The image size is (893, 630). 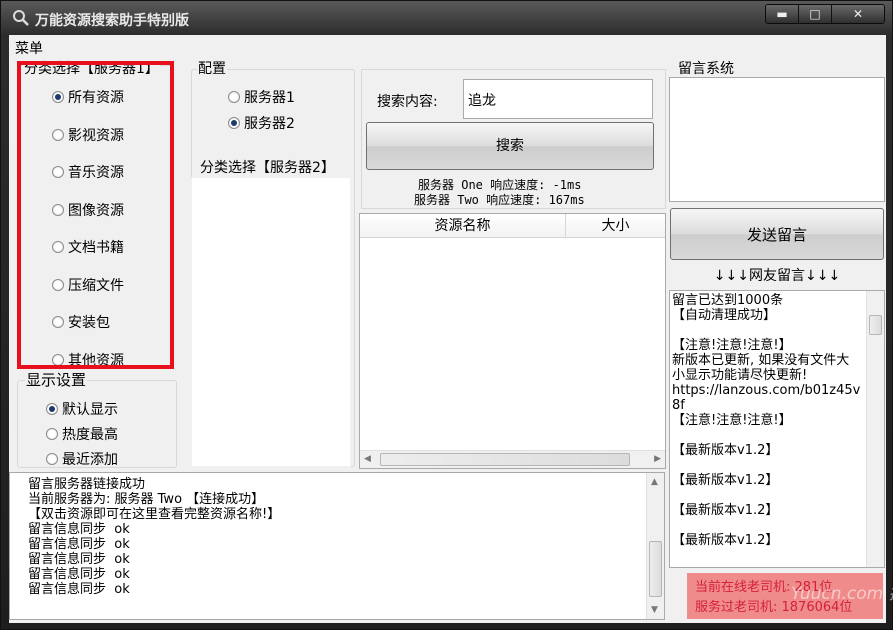 What do you see at coordinates (90, 460) in the screenshot?
I see `radio-label: 最近添加` at bounding box center [90, 460].